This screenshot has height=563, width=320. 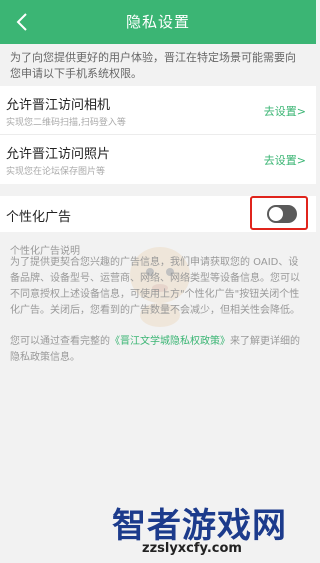 I want to click on permission-row-photos: 允许晋江访问照片 实现您在论坛保存图片等 去设置>, so click(x=158, y=159).